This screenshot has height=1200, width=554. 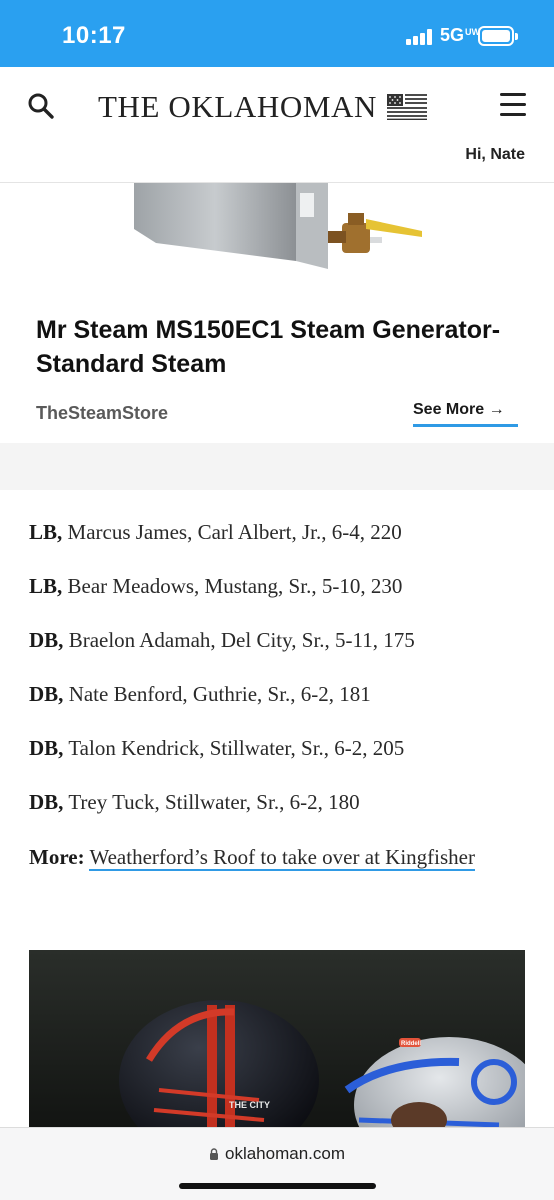 I want to click on roster-player: Bear Meadows, Mustang, Sr., 5-10, 230, so click(x=235, y=586).